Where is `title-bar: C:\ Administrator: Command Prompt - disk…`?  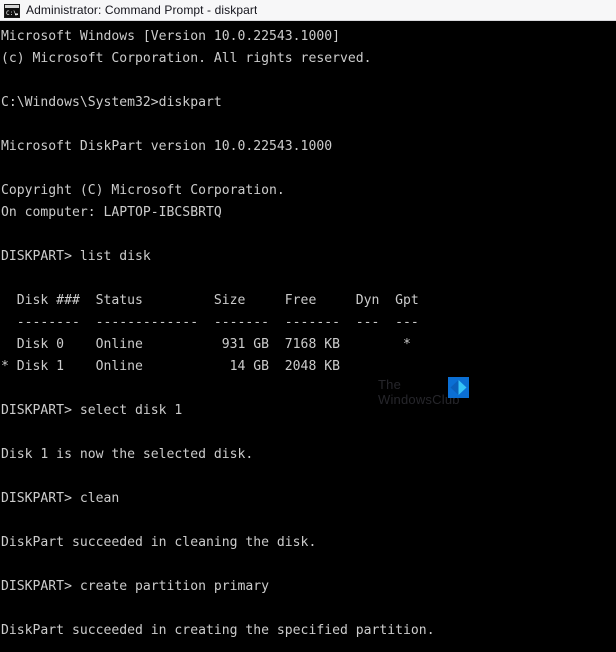
title-bar: C:\ Administrator: Command Prompt - disk… is located at coordinates (308, 10).